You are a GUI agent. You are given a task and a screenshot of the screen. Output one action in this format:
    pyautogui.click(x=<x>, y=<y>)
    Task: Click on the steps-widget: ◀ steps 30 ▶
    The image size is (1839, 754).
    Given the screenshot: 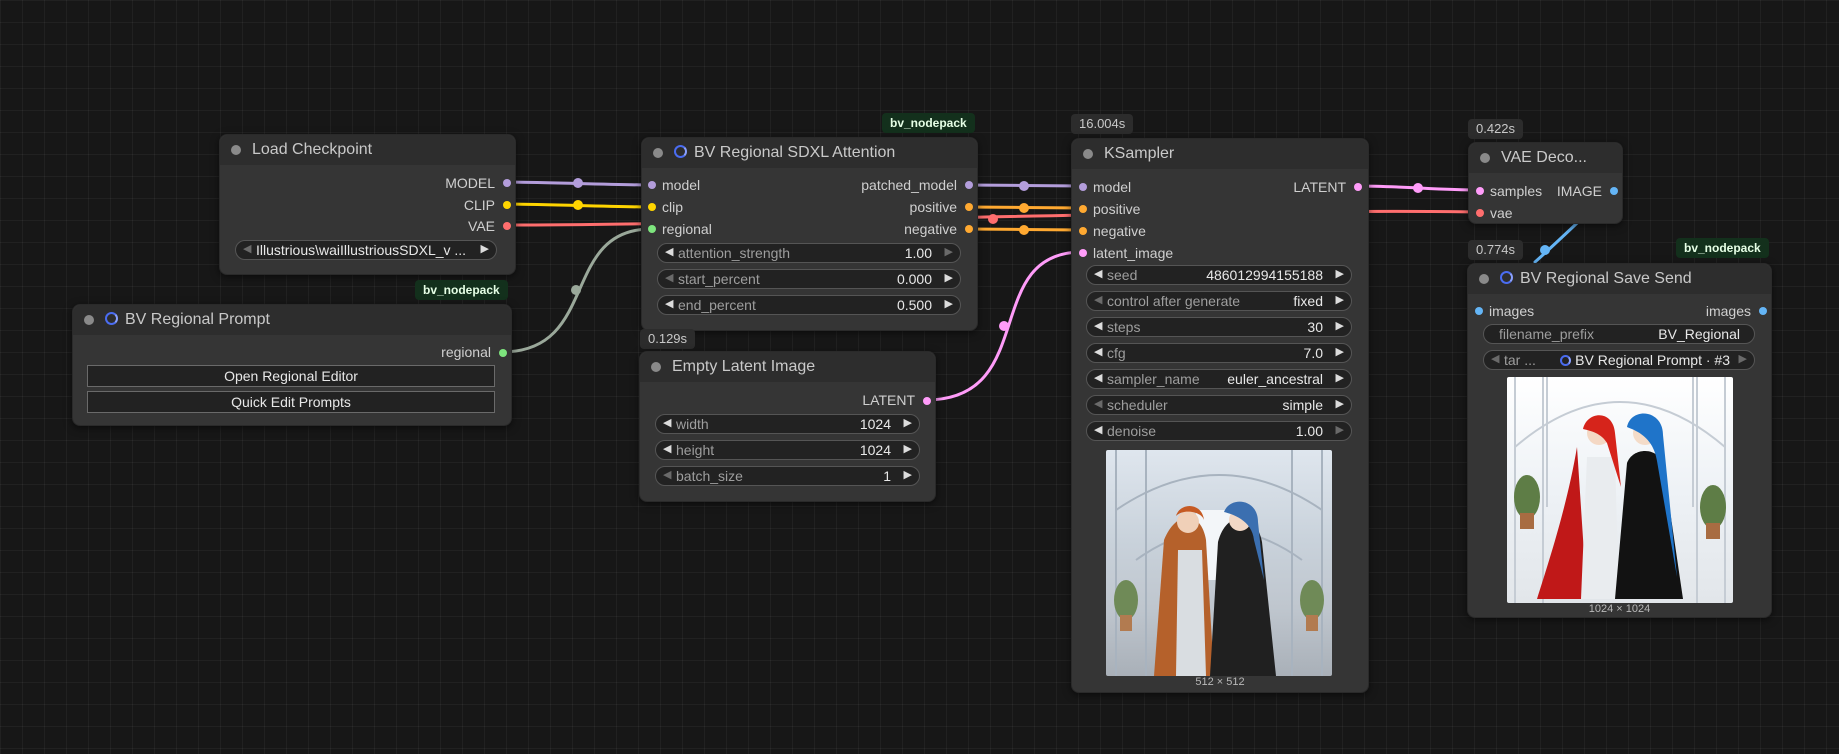 What is the action you would take?
    pyautogui.click(x=1219, y=327)
    